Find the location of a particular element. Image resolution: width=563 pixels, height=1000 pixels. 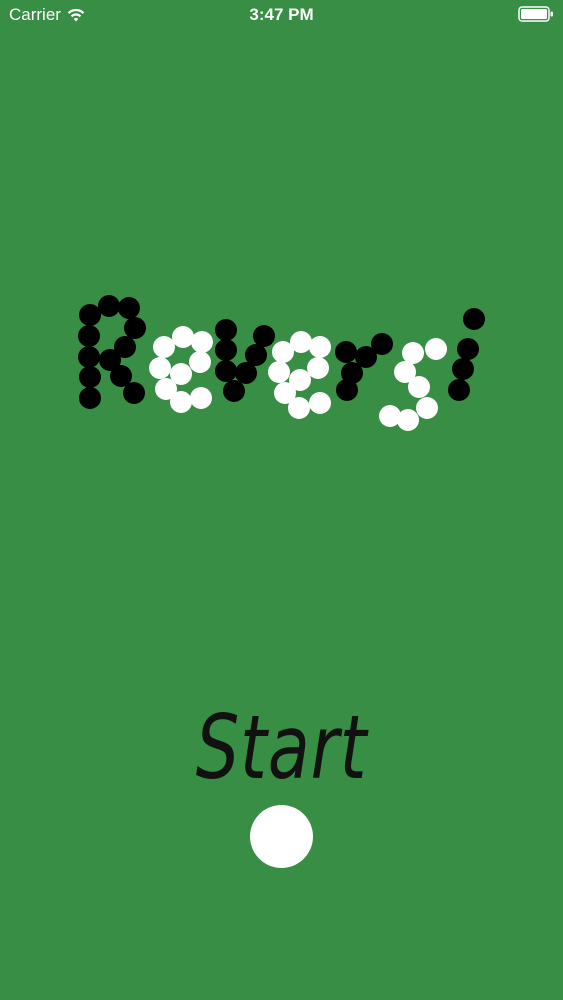

status-bar: Carrier 3:47 PM is located at coordinates (281, 15).